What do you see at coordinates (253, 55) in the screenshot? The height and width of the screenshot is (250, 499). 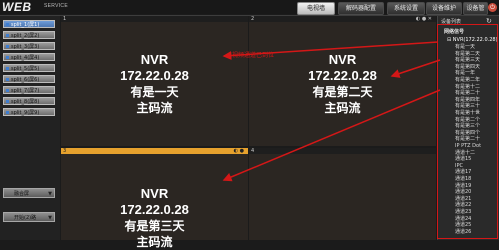 I see `annotation-label: 视频通道已到位` at bounding box center [253, 55].